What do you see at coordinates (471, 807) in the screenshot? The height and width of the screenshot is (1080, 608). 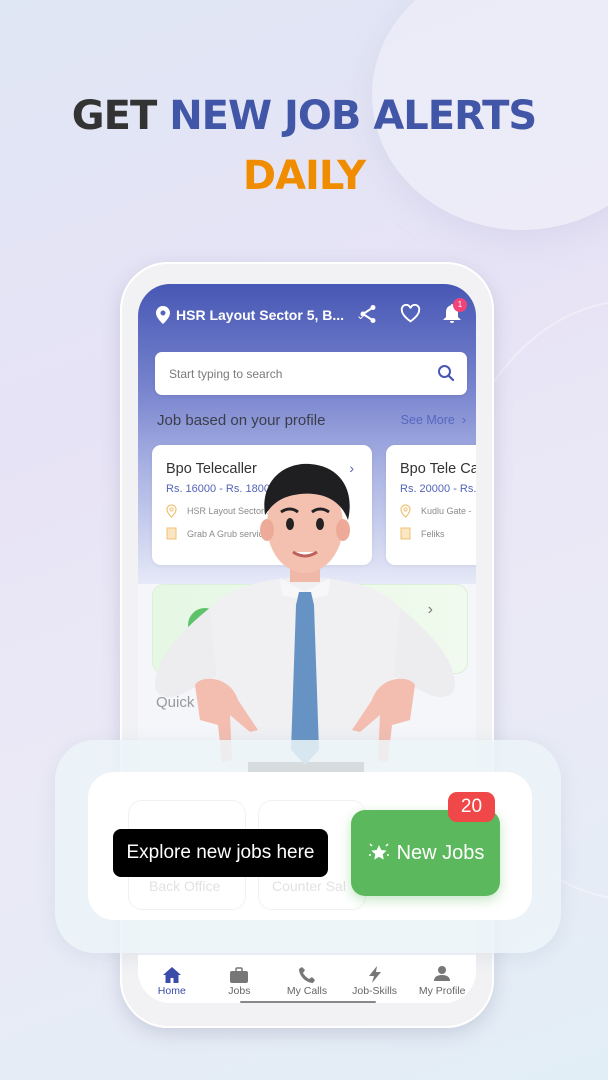 I see `new-jobs-count-badge: 20` at bounding box center [471, 807].